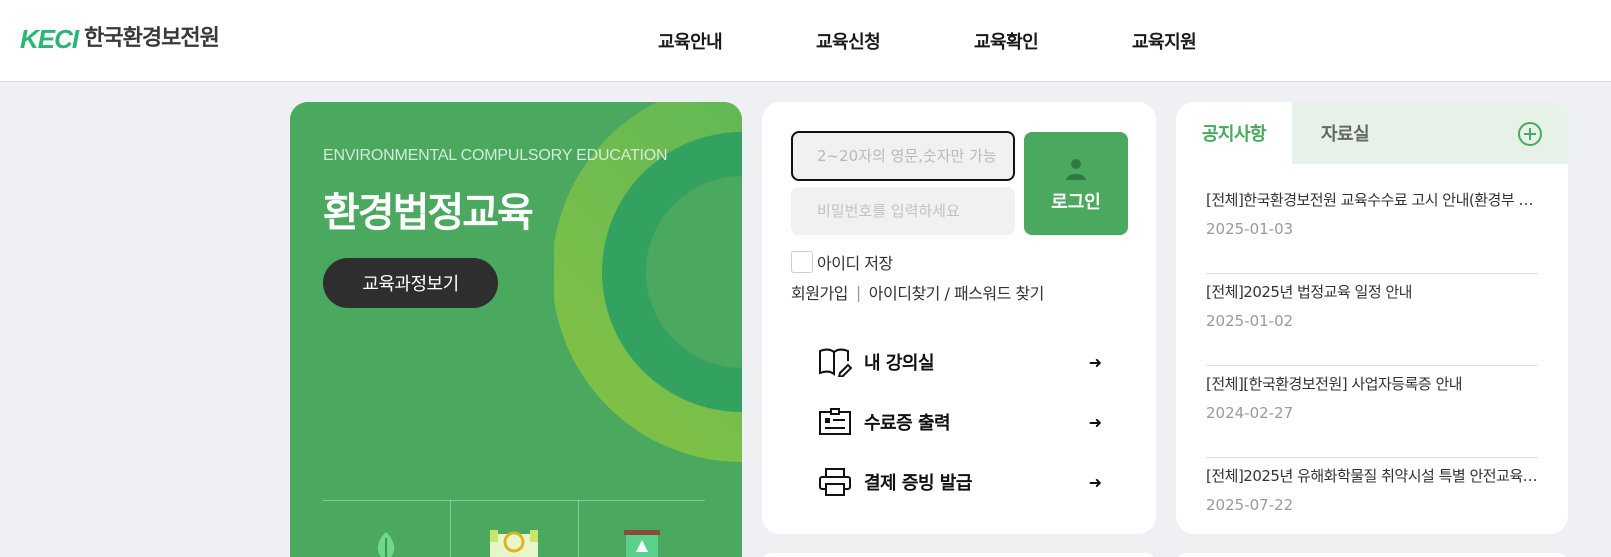 Image resolution: width=1611 pixels, height=557 pixels. Describe the element at coordinates (835, 362) in the screenshot. I see `book-icon` at that location.